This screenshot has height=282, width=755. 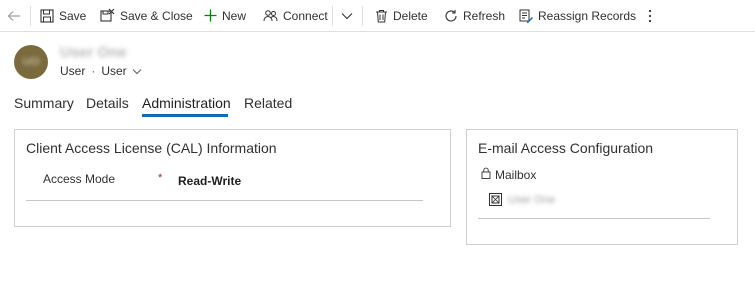 I want to click on back-button, so click(x=14, y=15).